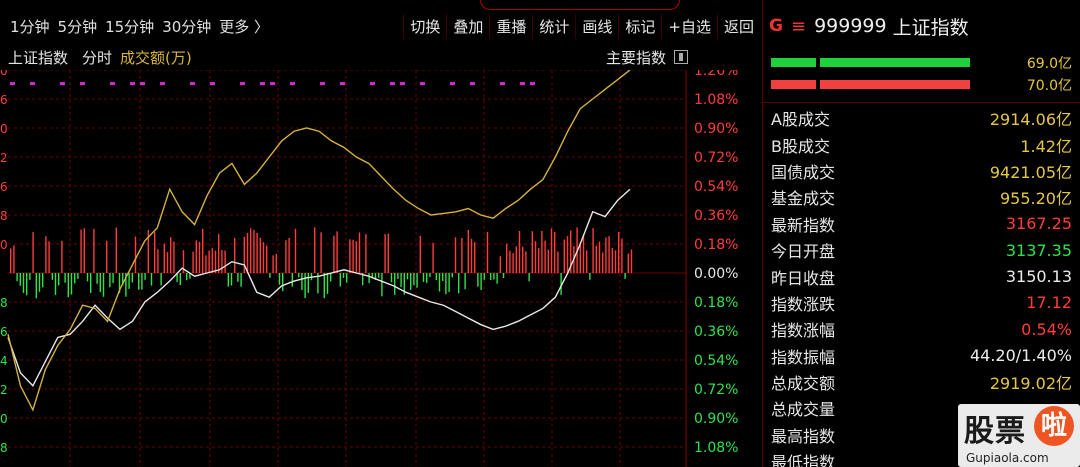  I want to click on back-button: 返回, so click(738, 26).